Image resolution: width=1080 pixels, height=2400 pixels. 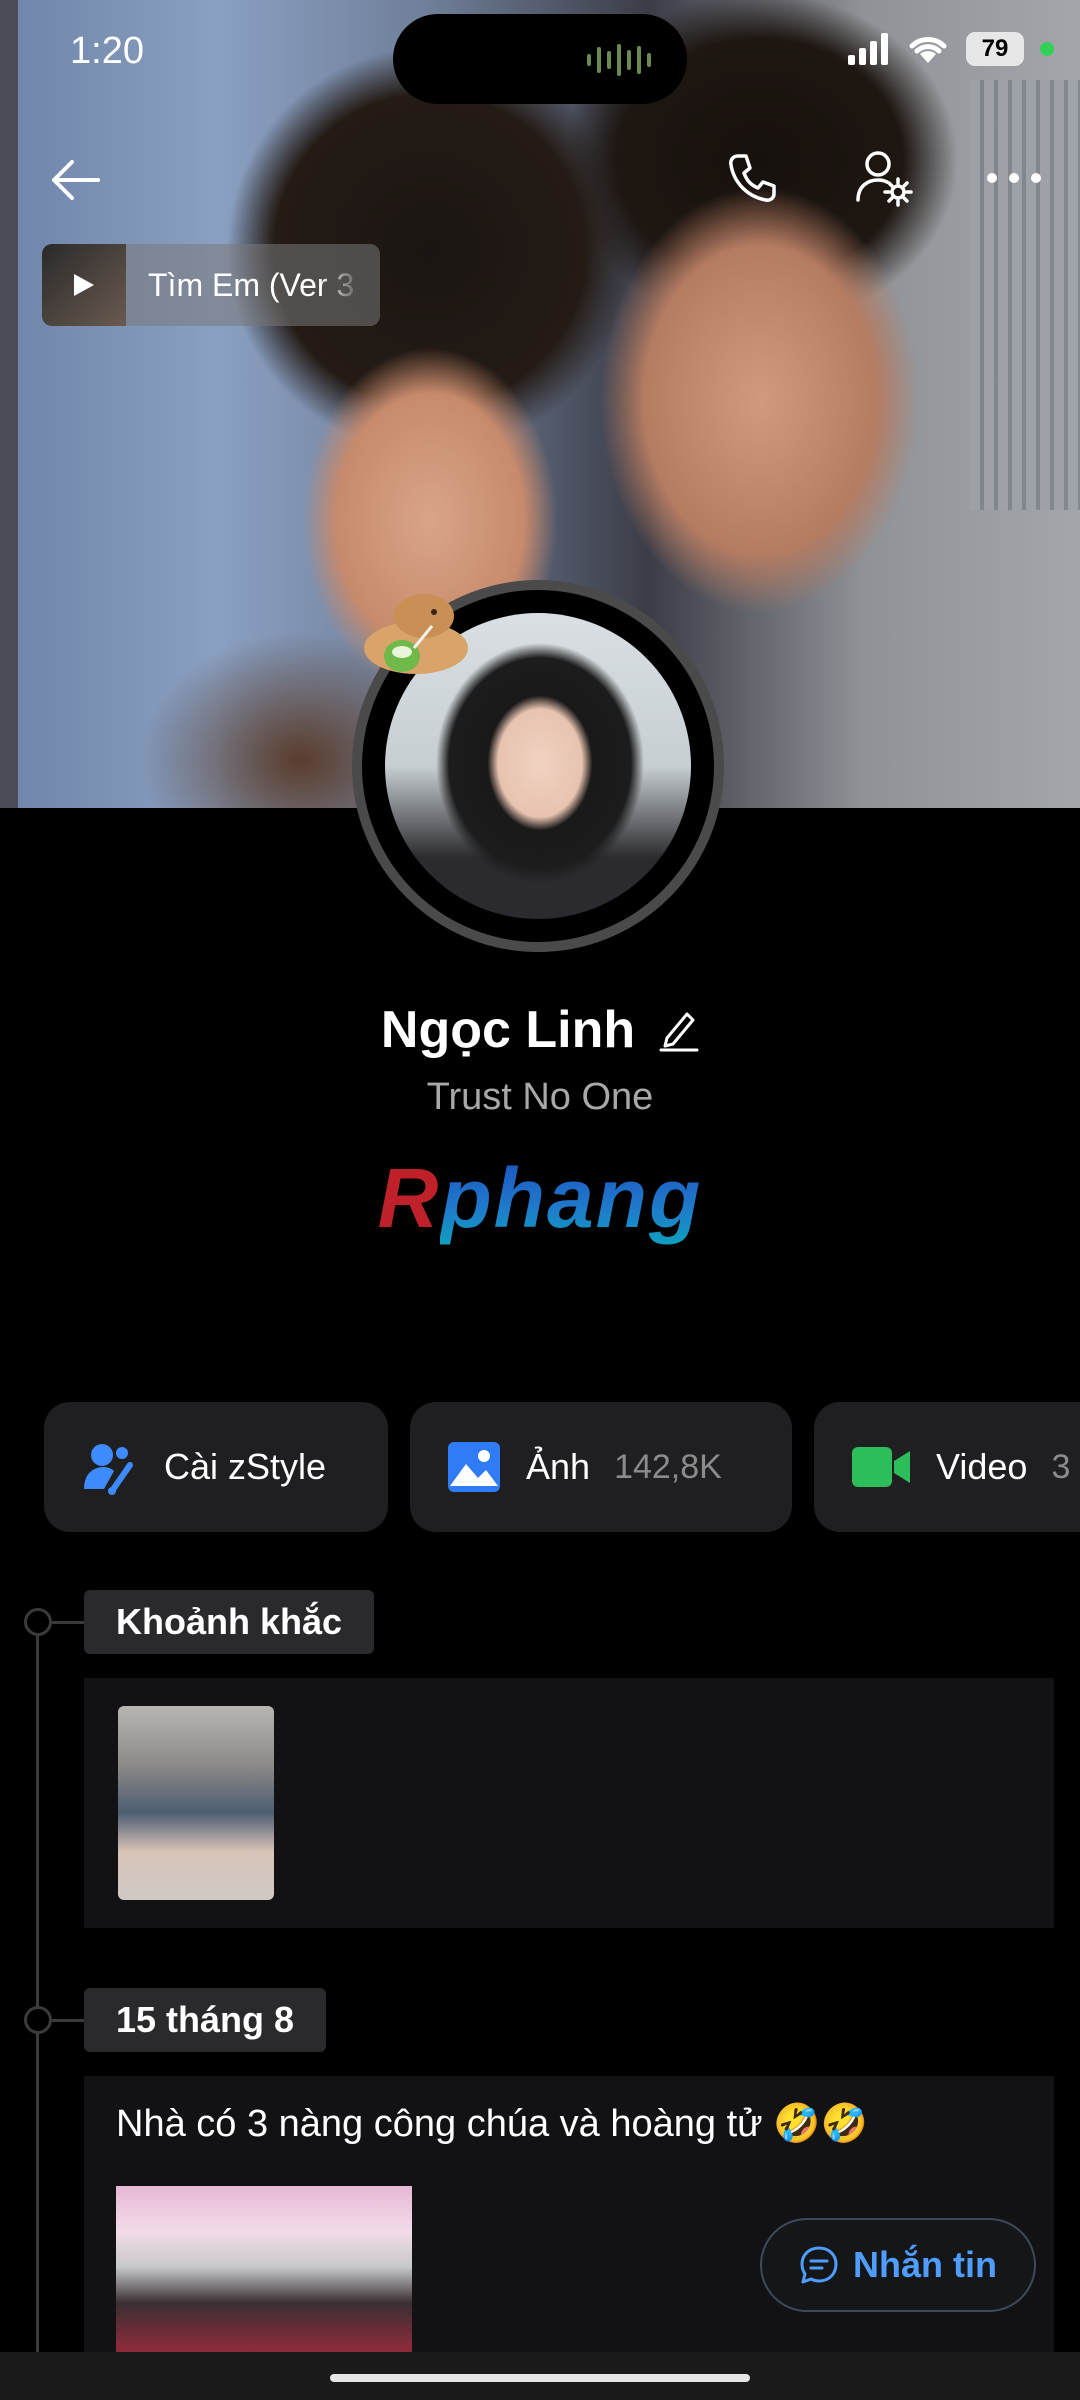 I want to click on status-time: 1:20, so click(x=107, y=51).